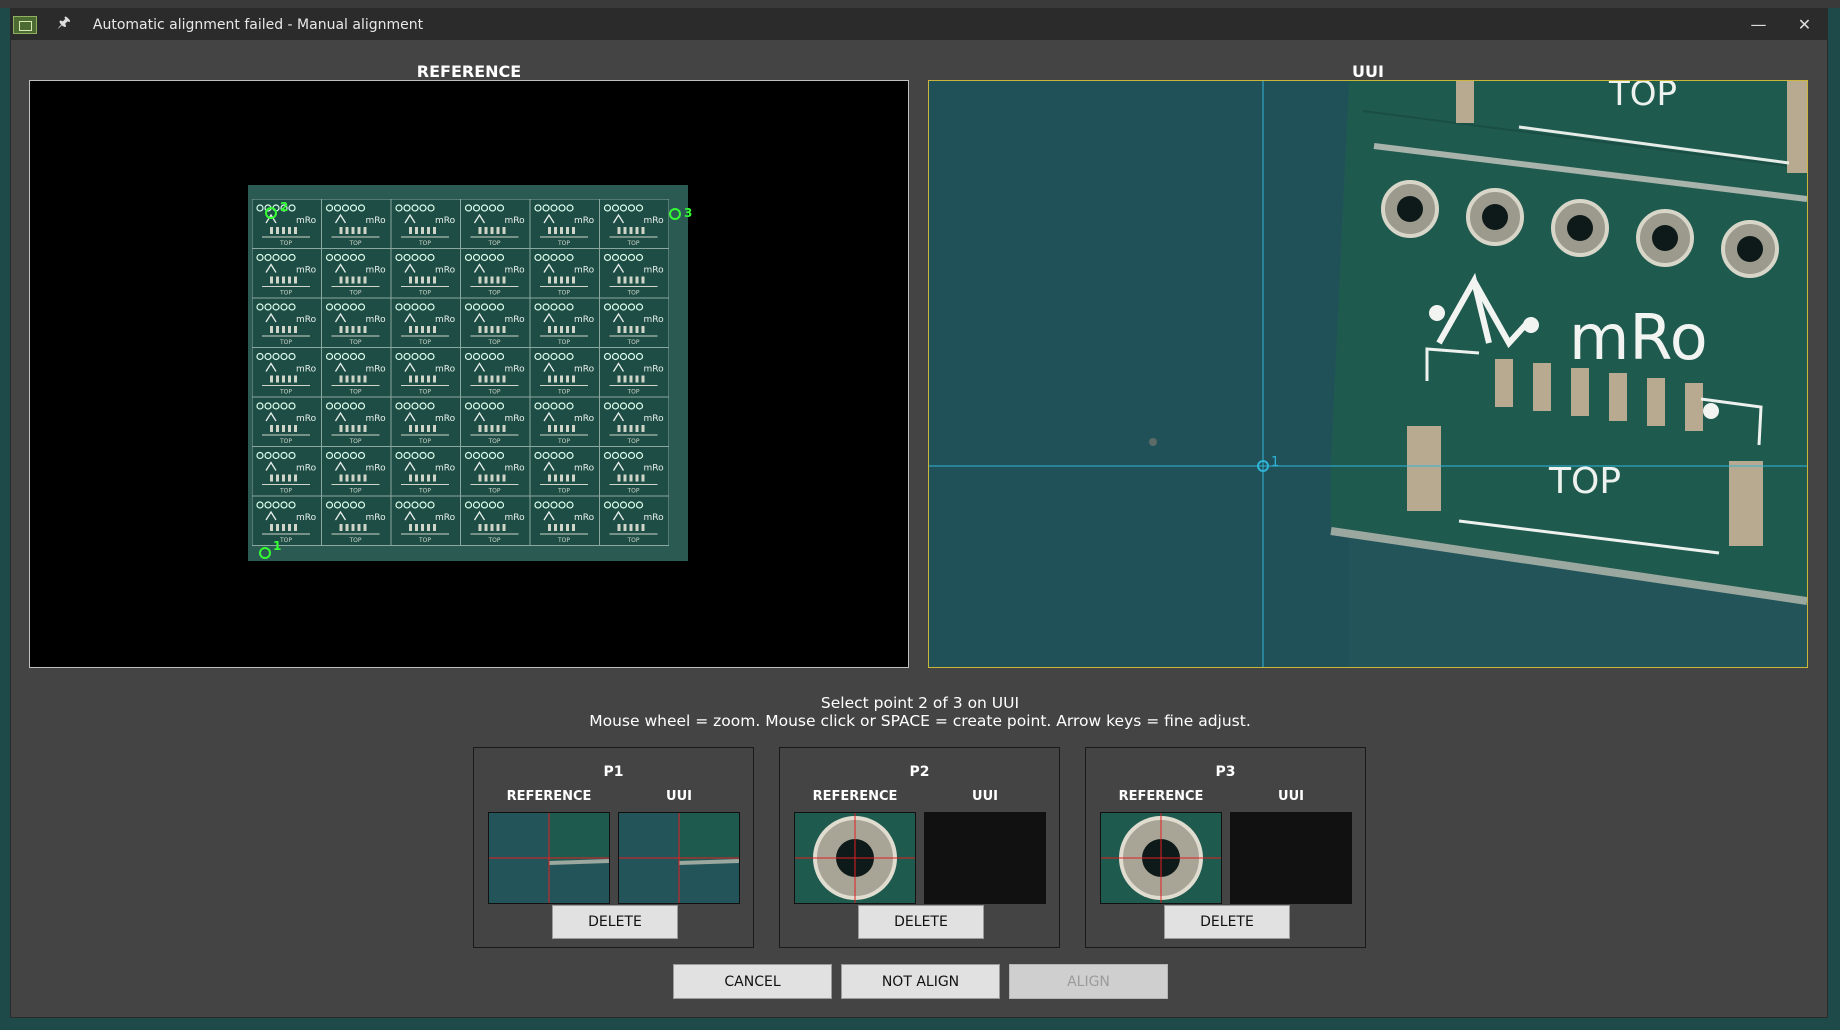  What do you see at coordinates (855, 858) in the screenshot?
I see `p2-reference-thumbnail` at bounding box center [855, 858].